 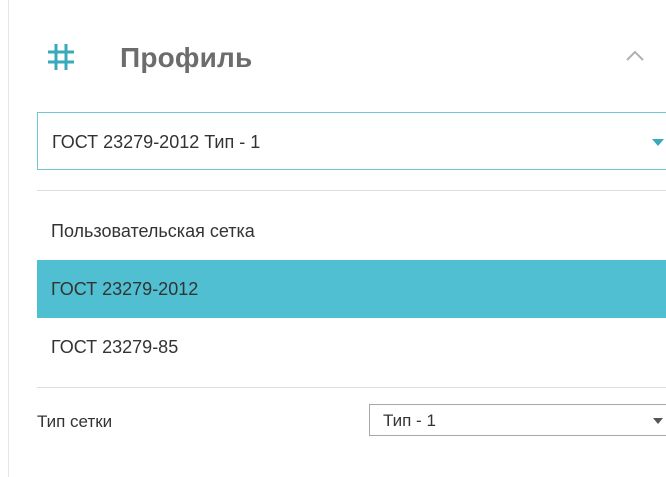 What do you see at coordinates (356, 58) in the screenshot?
I see `profile-section-header: Профиль` at bounding box center [356, 58].